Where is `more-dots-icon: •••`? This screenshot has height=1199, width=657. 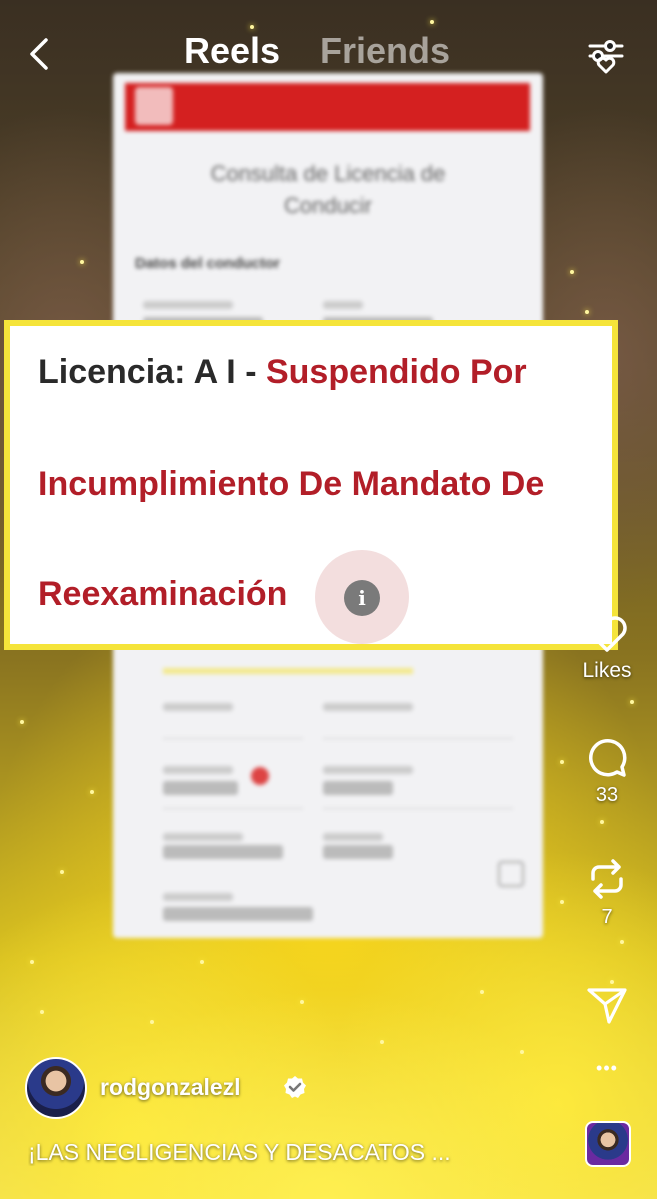 more-dots-icon: ••• is located at coordinates (607, 1068).